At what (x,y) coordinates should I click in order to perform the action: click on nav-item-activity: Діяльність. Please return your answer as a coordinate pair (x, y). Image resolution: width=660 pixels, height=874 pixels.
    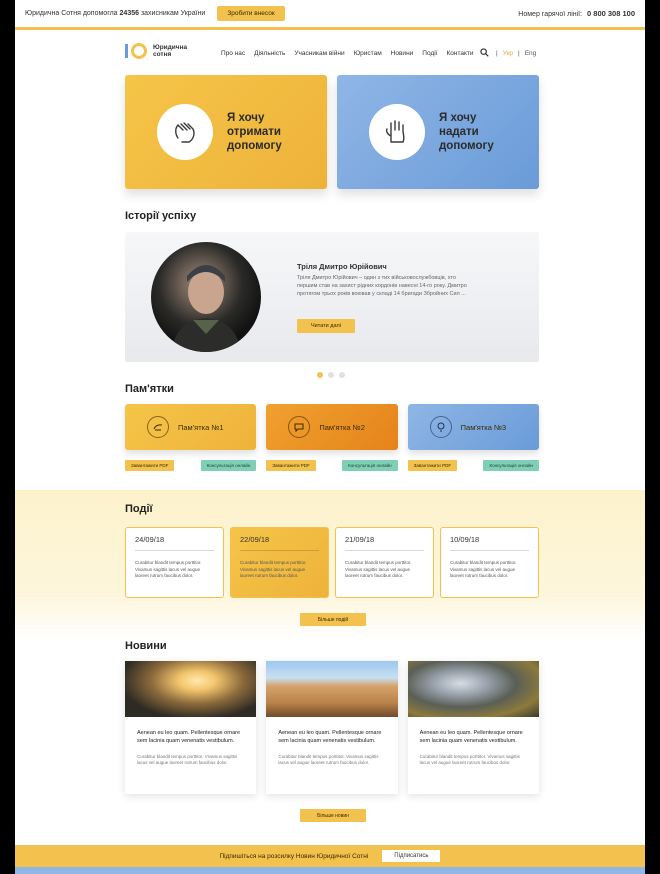
    Looking at the image, I should click on (269, 53).